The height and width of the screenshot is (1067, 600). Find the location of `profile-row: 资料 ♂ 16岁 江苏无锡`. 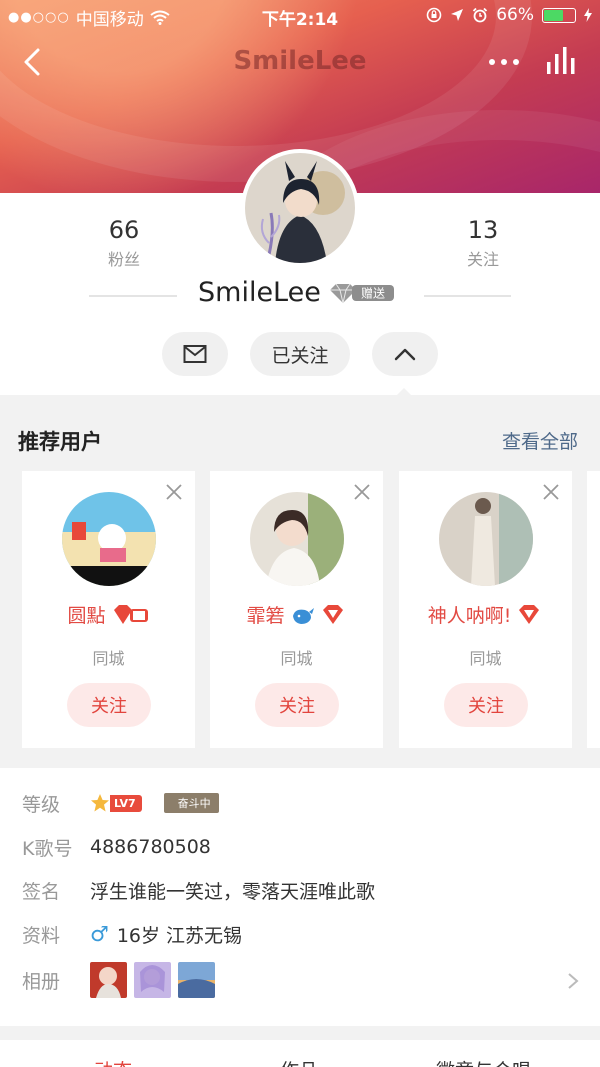

profile-row: 资料 ♂ 16岁 江苏无锡 is located at coordinates (132, 934).